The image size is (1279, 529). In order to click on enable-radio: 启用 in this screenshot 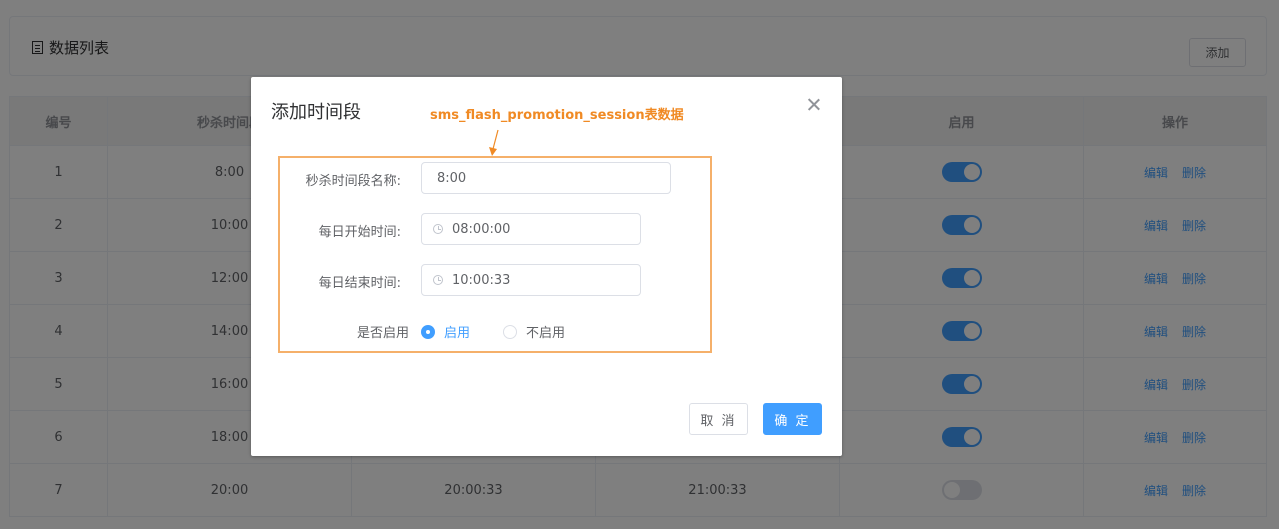, I will do `click(445, 331)`.